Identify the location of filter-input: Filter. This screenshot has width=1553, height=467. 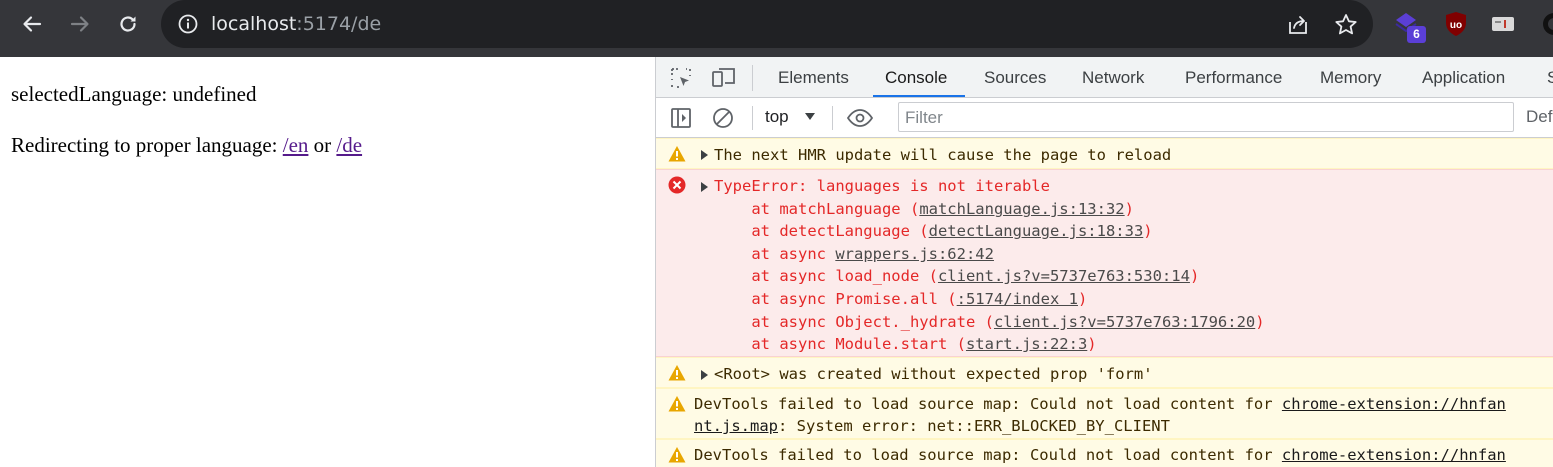
(1206, 117).